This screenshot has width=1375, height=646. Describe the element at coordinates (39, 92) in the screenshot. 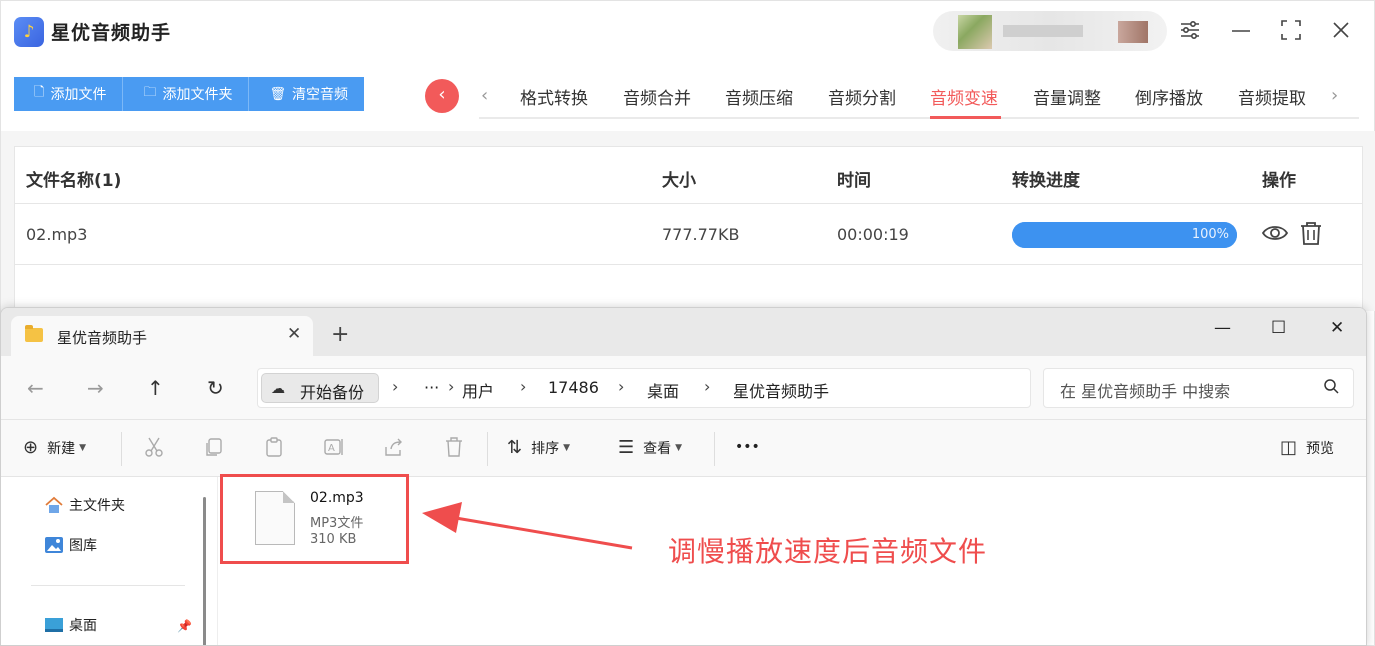

I see `document-icon: 🗋` at that location.